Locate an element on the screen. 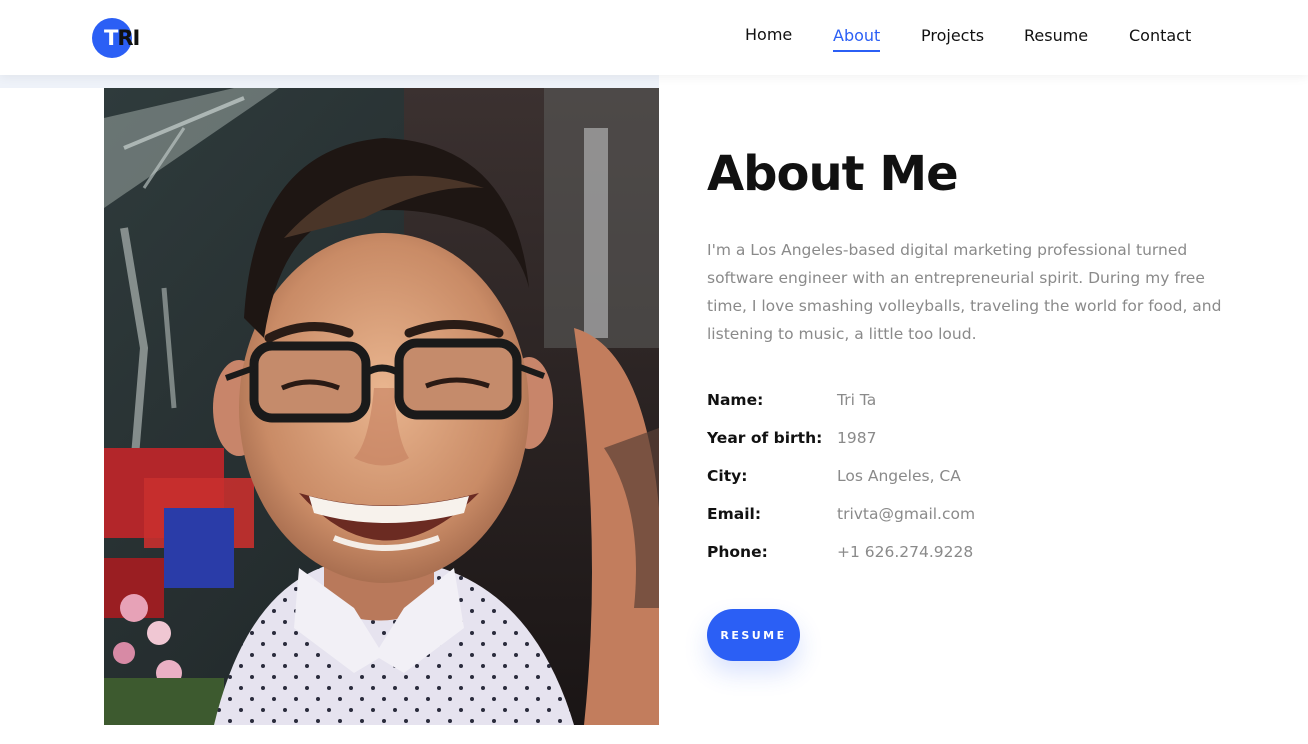 This screenshot has height=744, width=1308. info-label: City: is located at coordinates (727, 476).